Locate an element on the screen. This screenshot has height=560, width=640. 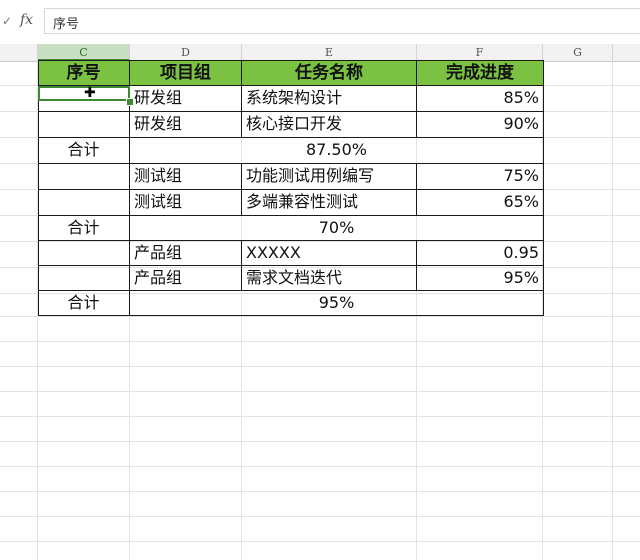
cell-task: 核心接口开发 is located at coordinates (329, 125).